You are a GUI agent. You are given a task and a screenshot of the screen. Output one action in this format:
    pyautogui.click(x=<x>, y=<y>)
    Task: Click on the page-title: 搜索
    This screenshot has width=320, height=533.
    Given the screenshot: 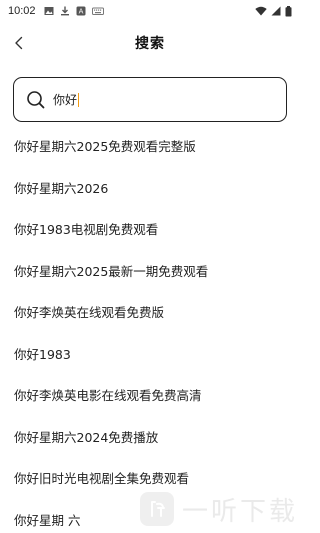 What is the action you would take?
    pyautogui.click(x=150, y=44)
    